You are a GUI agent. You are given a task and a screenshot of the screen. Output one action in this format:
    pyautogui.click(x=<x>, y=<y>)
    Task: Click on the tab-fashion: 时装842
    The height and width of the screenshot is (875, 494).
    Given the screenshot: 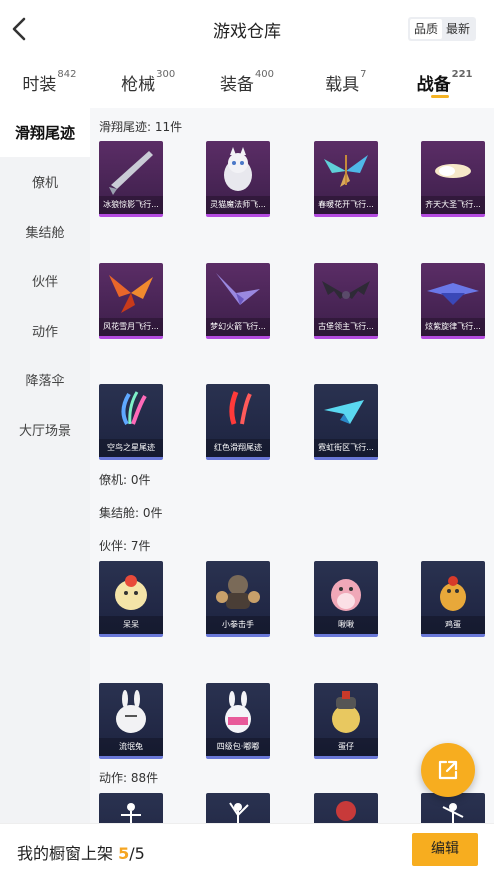 What is the action you would take?
    pyautogui.click(x=49, y=83)
    